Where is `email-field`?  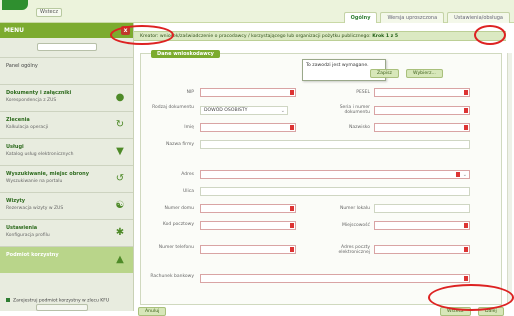 email-field is located at coordinates (422, 249).